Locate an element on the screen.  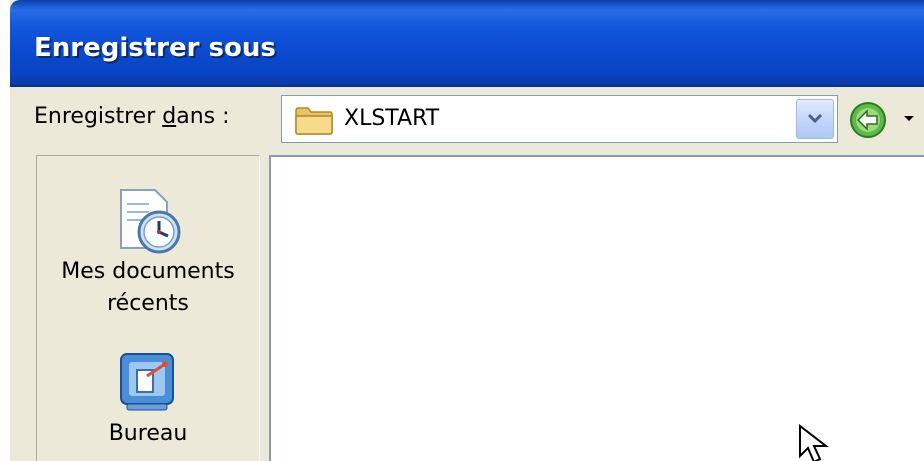
places-label-recent-2: récents is located at coordinates (148, 303).